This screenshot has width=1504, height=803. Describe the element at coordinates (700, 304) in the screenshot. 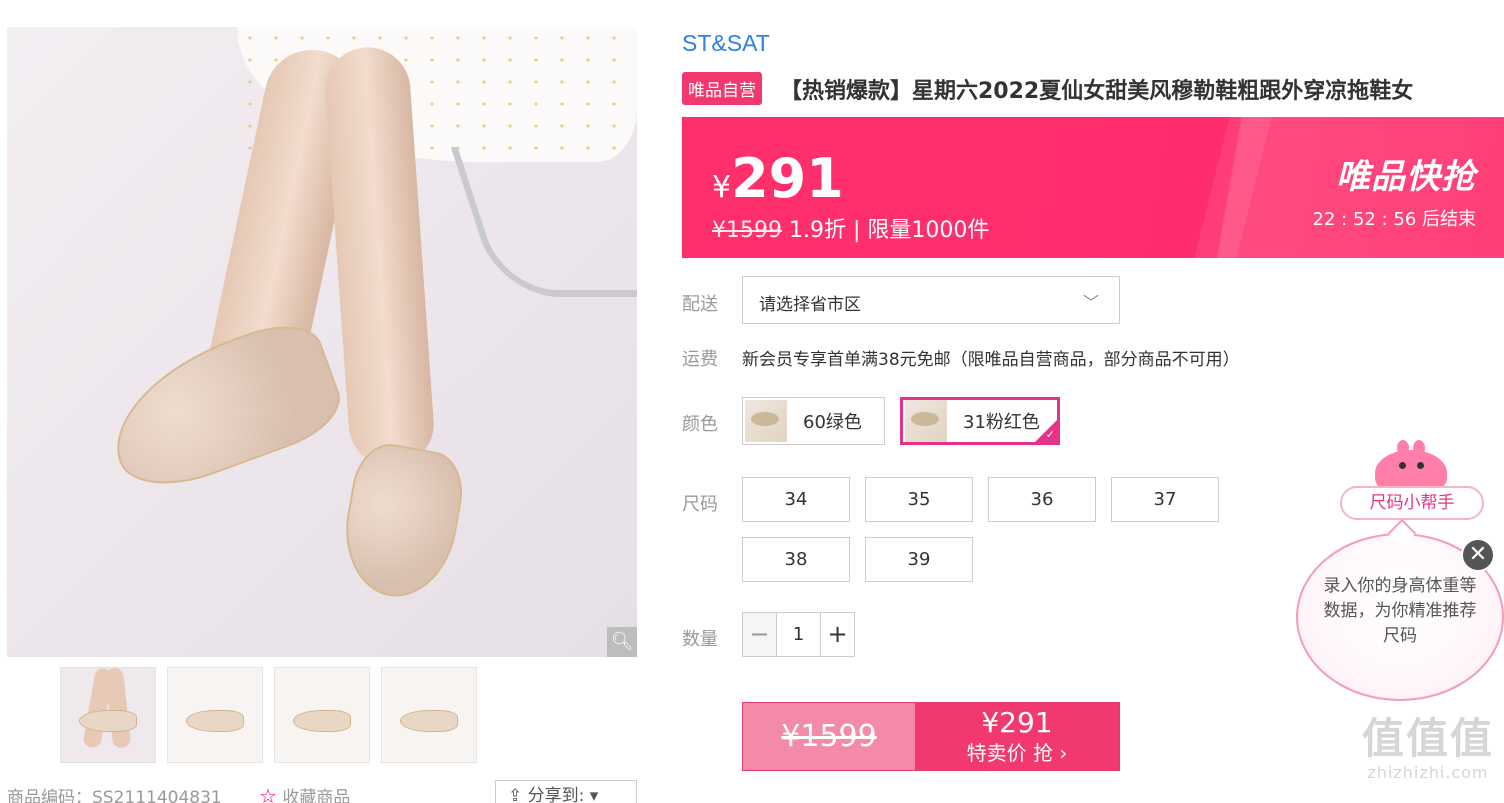

I see `delivery-label: 配送` at that location.